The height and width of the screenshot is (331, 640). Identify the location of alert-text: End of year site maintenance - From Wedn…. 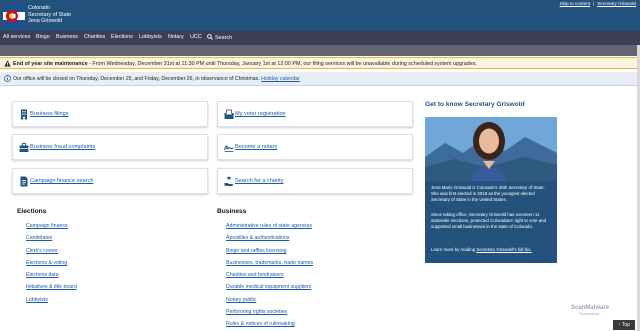
(245, 64).